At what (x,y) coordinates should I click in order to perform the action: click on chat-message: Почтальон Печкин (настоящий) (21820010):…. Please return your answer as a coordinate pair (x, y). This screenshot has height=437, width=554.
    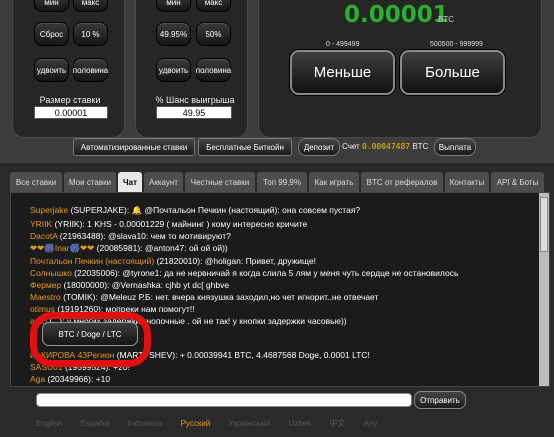
    Looking at the image, I should click on (173, 261).